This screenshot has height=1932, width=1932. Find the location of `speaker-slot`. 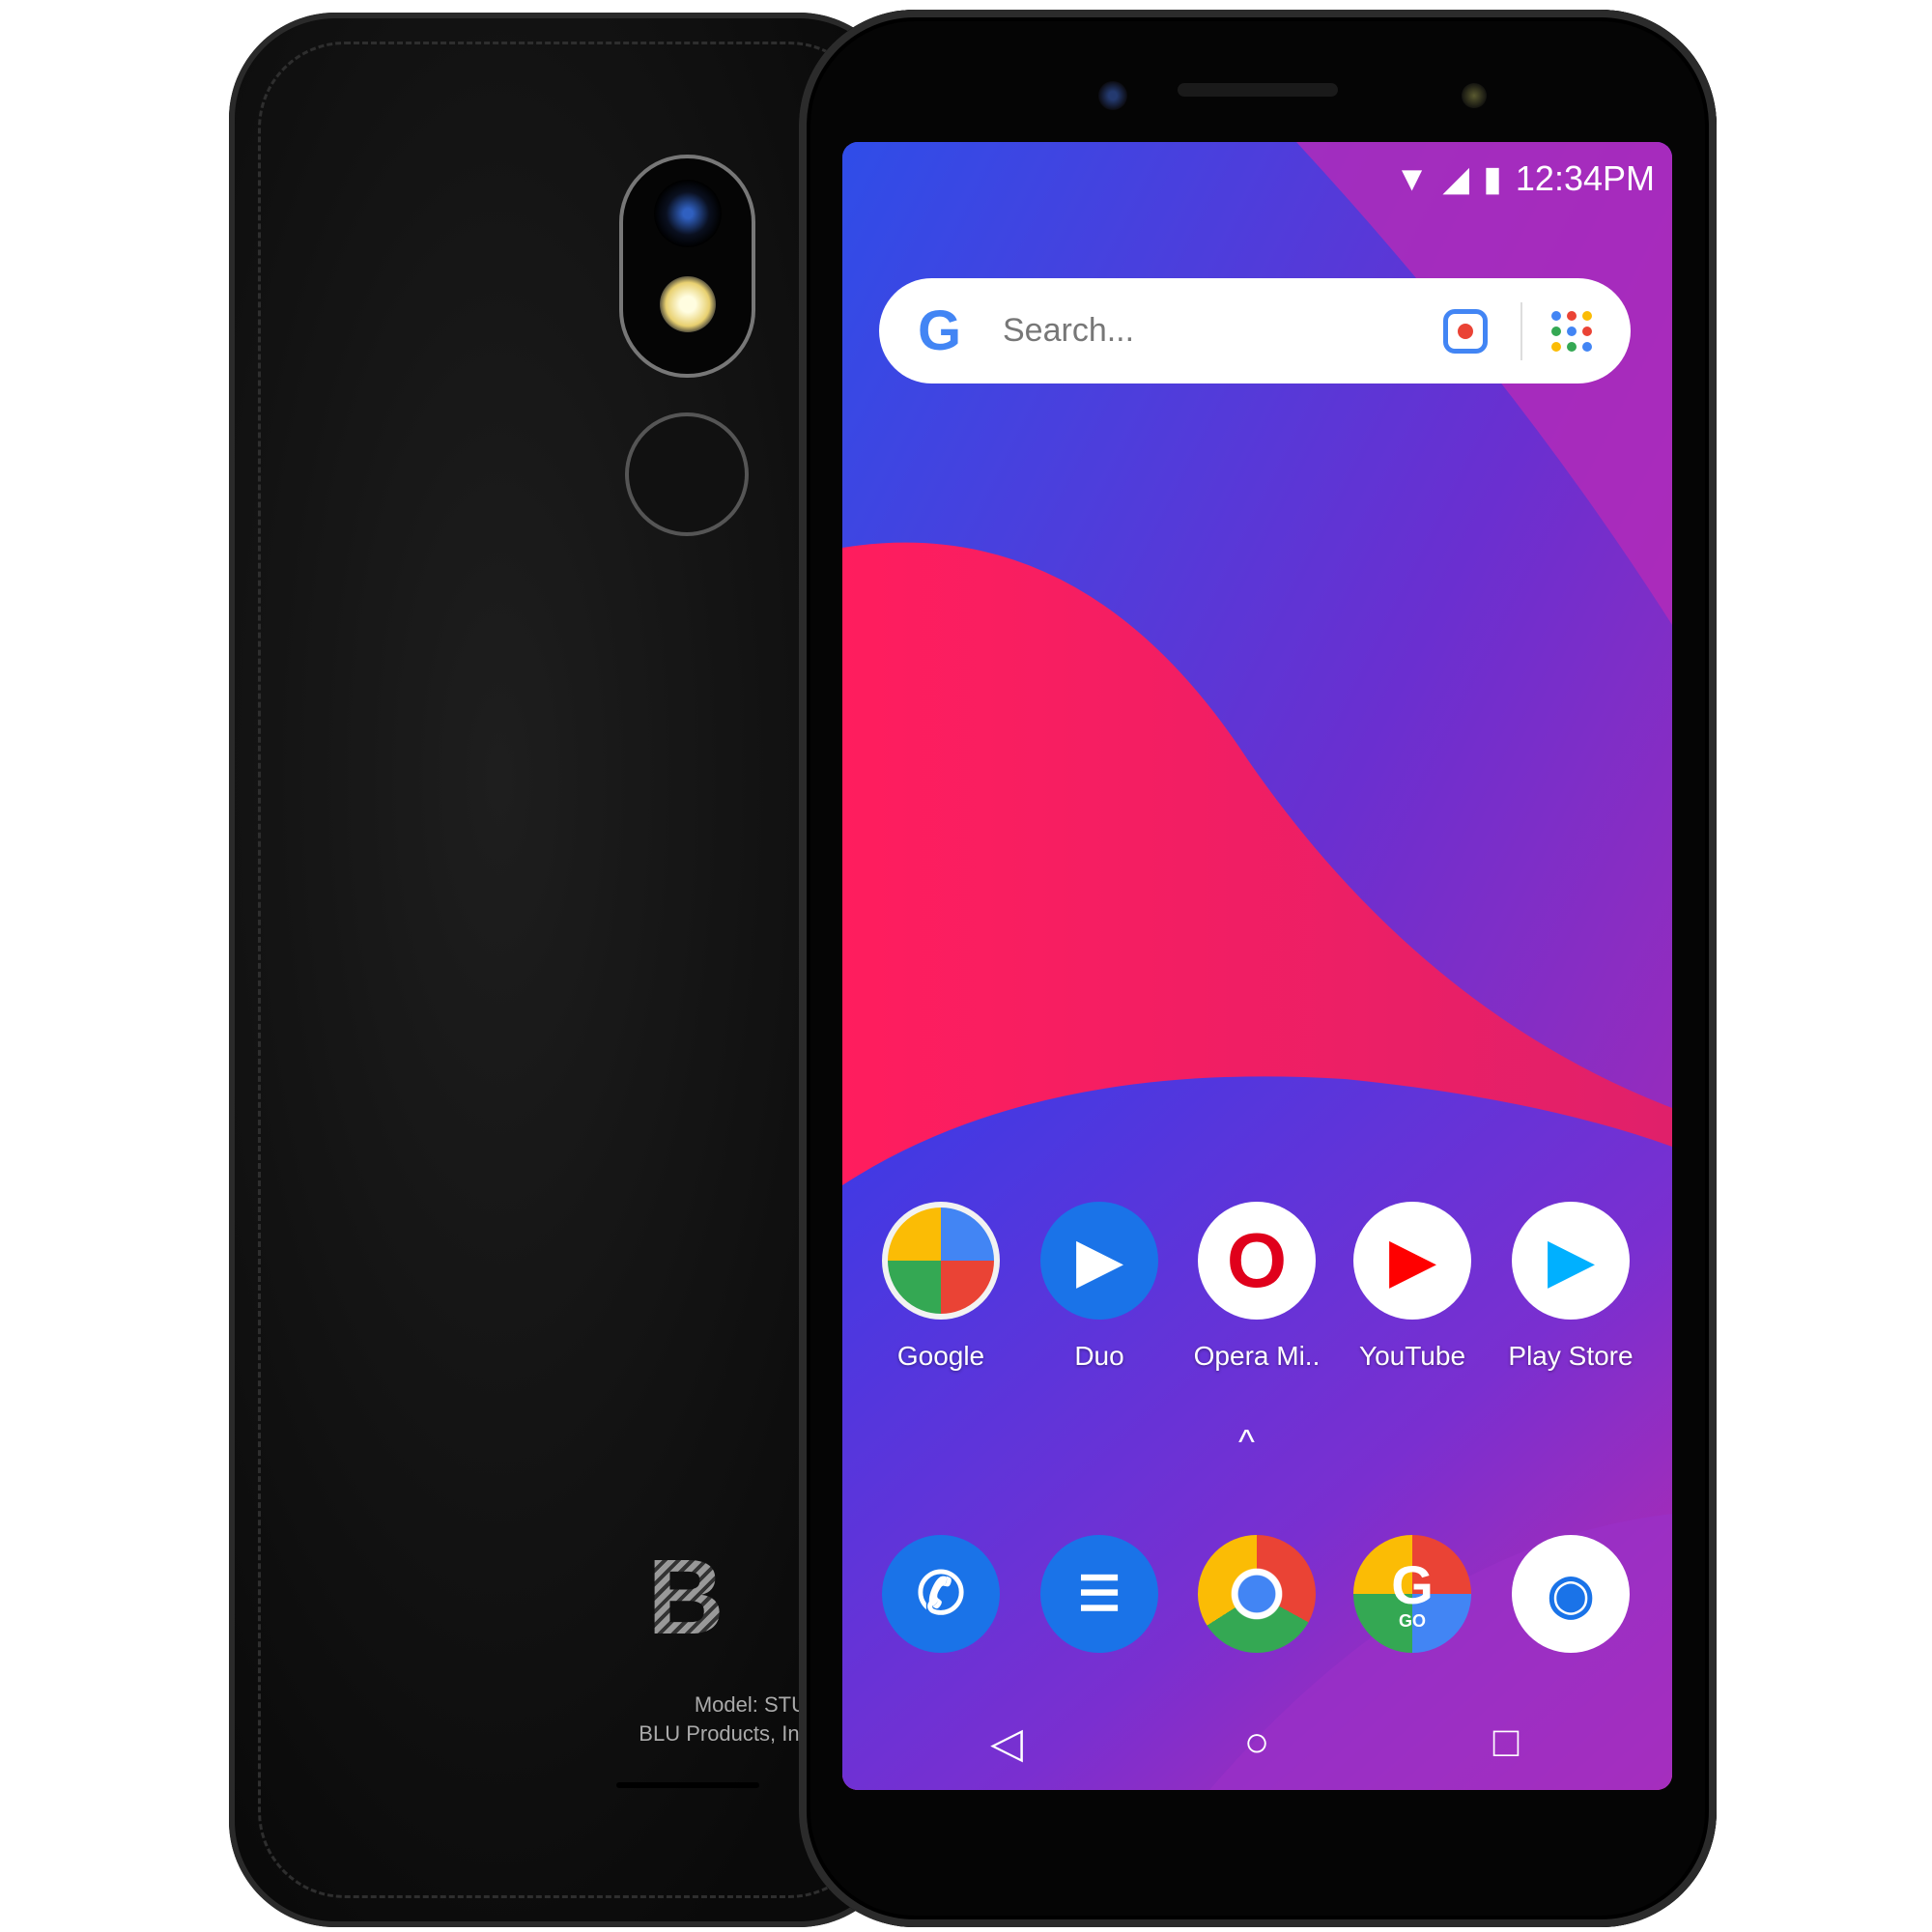

speaker-slot is located at coordinates (687, 1785).